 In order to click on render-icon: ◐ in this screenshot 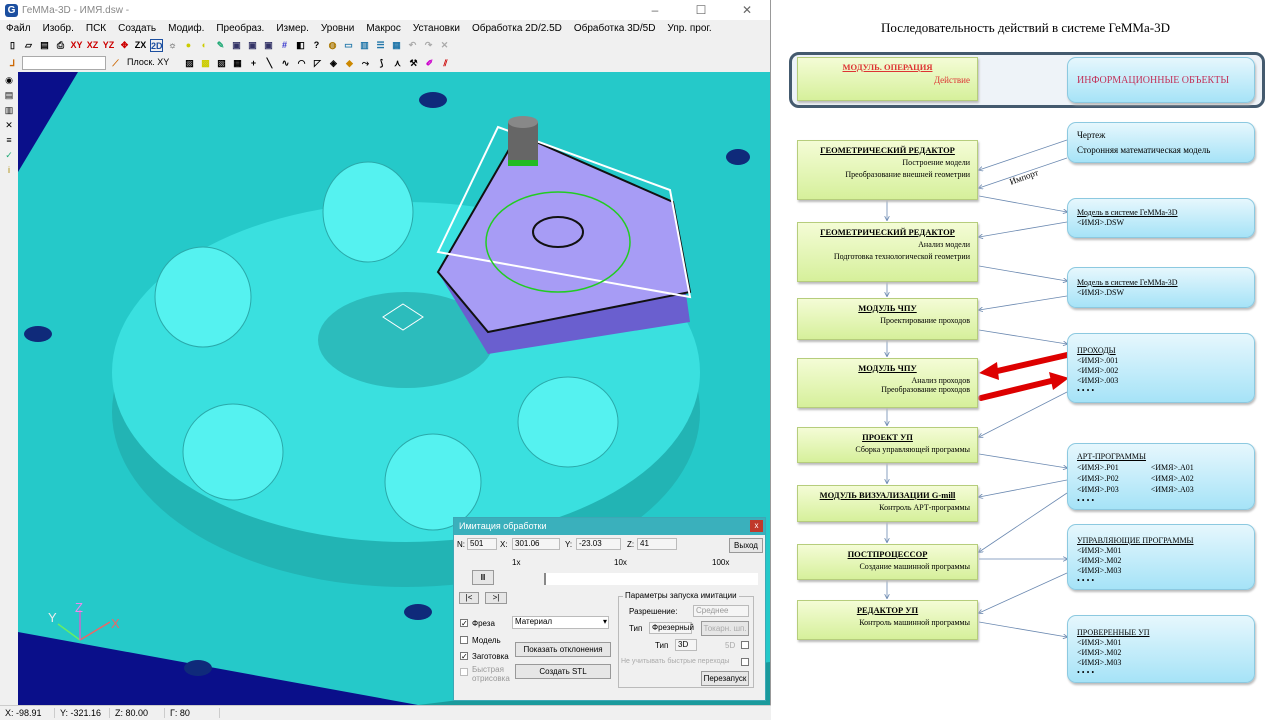, I will do `click(204, 45)`.